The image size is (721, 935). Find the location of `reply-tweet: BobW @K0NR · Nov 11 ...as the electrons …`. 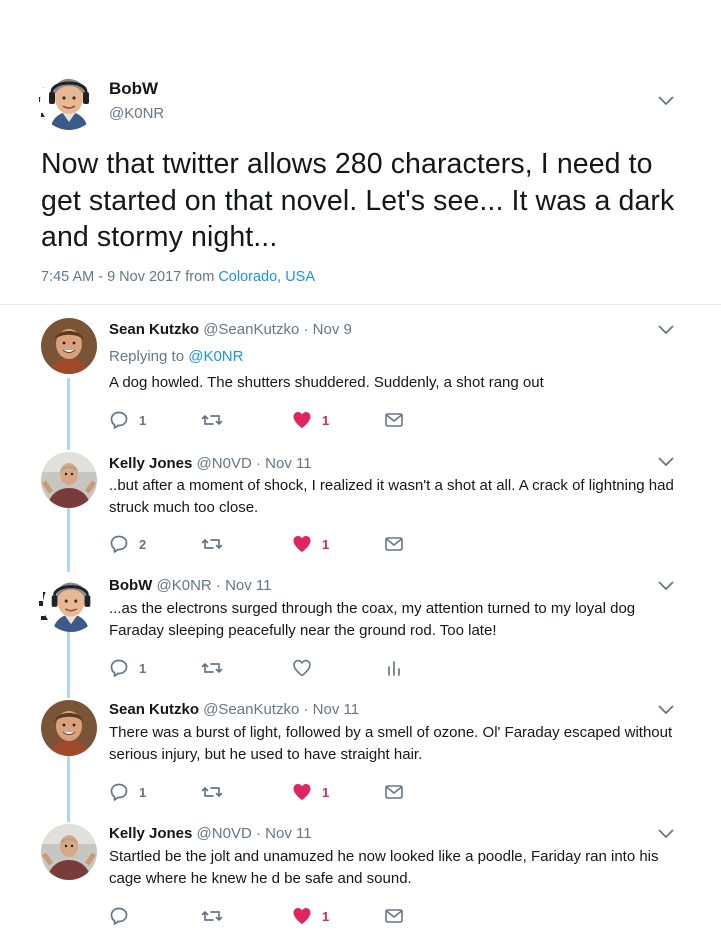

reply-tweet: BobW @K0NR · Nov 11 ...as the electrons … is located at coordinates (360, 636).